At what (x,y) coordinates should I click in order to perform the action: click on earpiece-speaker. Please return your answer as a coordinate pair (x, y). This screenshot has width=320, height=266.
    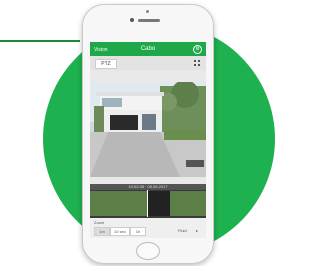
    Looking at the image, I should click on (149, 20).